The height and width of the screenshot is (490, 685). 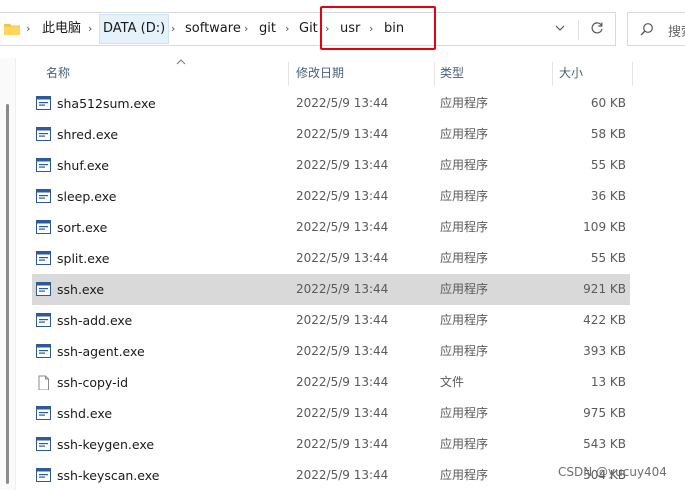 What do you see at coordinates (7, 294) in the screenshot?
I see `scrollbar-thumb` at bounding box center [7, 294].